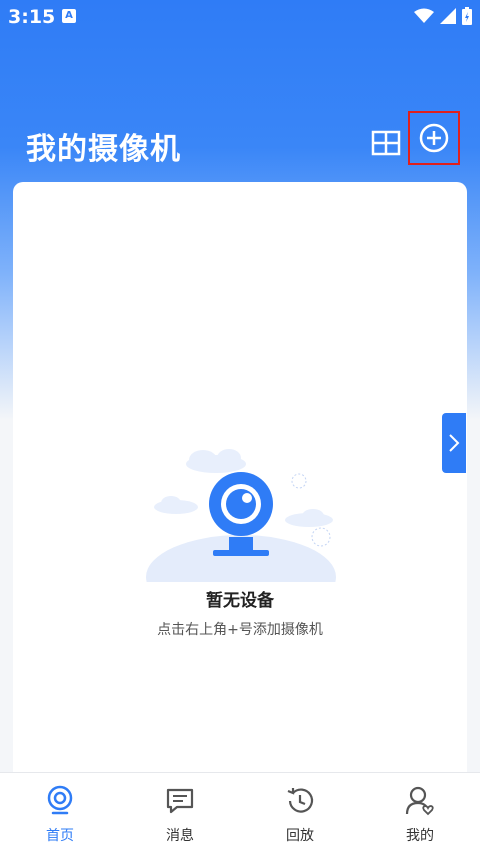 Image resolution: width=480 pixels, height=856 pixels. I want to click on nav-item-home: 首页, so click(60, 814).